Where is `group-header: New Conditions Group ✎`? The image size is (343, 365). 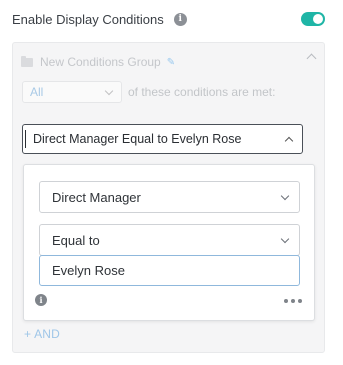 group-header: New Conditions Group ✎ is located at coordinates (98, 62).